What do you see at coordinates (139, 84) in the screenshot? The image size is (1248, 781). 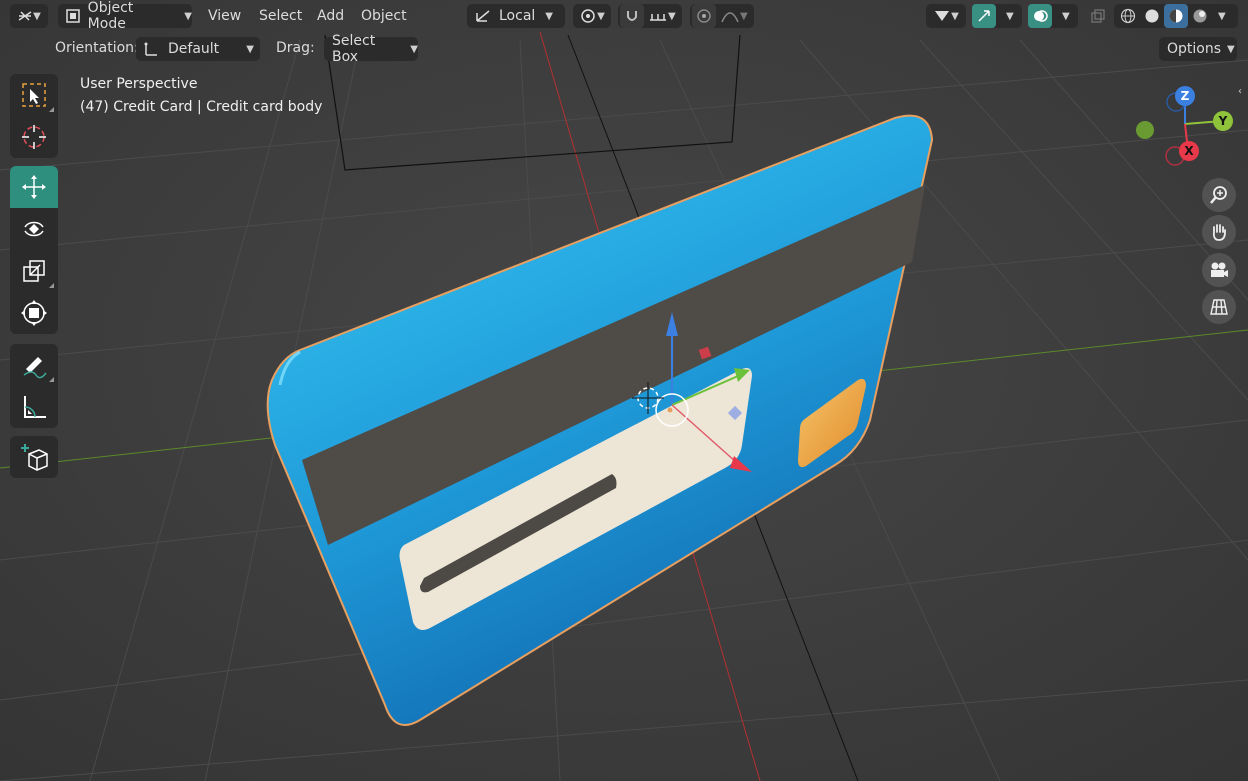 I see `view-name-label: User Perspective` at bounding box center [139, 84].